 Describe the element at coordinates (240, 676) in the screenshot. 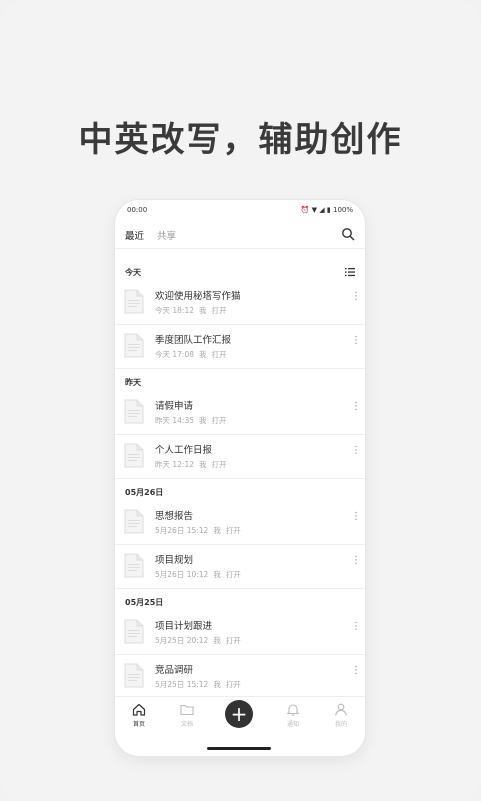

I see `document-row: 竞品调研 5月25日 15:12 我打开 ⋮` at that location.